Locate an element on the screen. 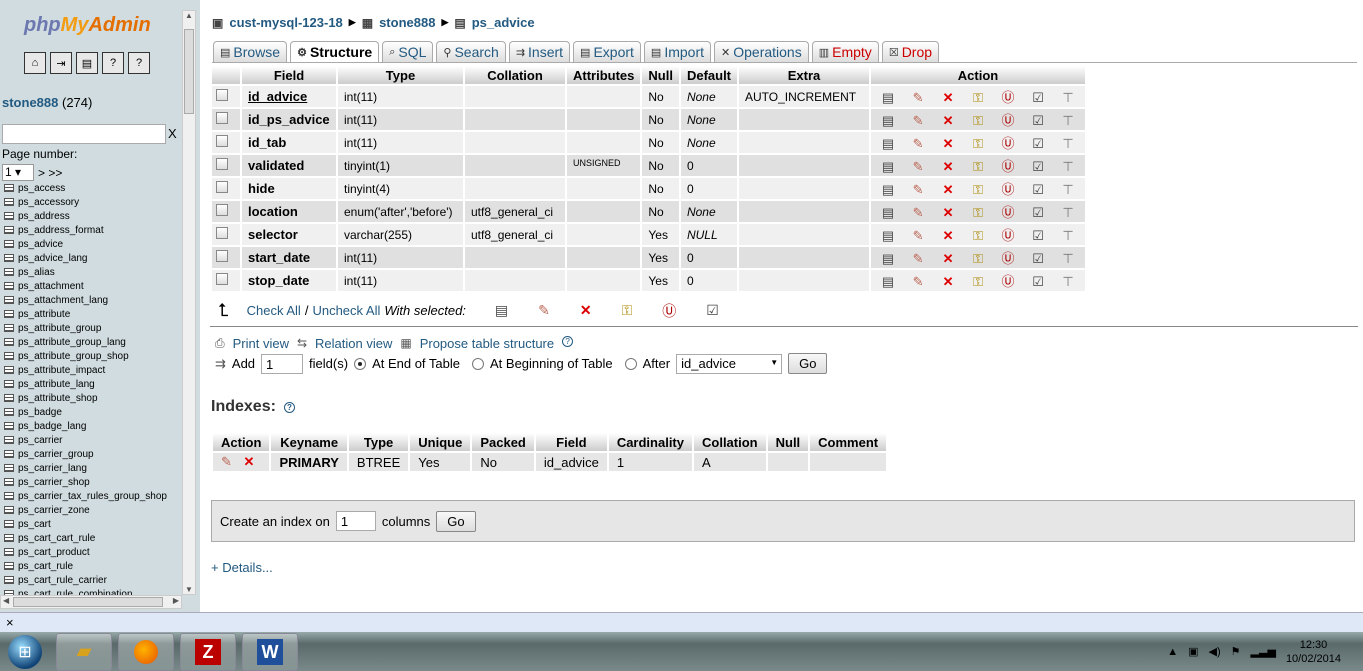  sidebar-table-label: ps_alias is located at coordinates (36, 272).